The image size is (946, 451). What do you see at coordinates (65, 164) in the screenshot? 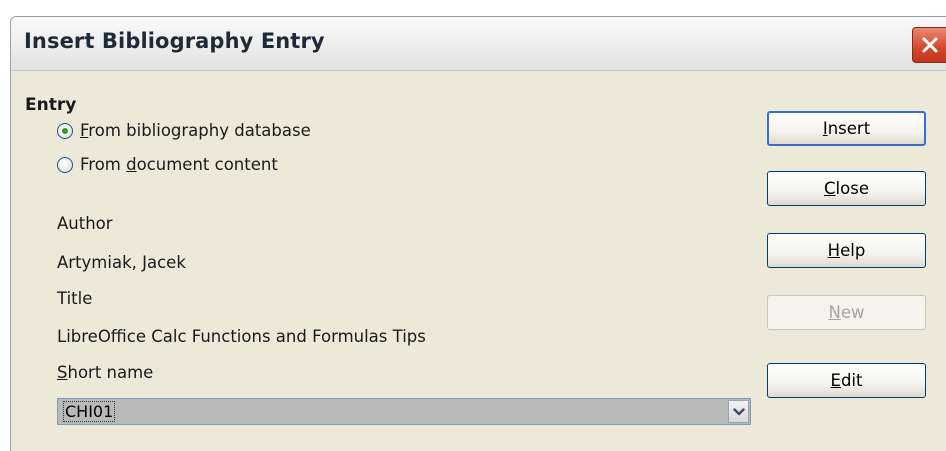
I see `radio-button-unselected` at bounding box center [65, 164].